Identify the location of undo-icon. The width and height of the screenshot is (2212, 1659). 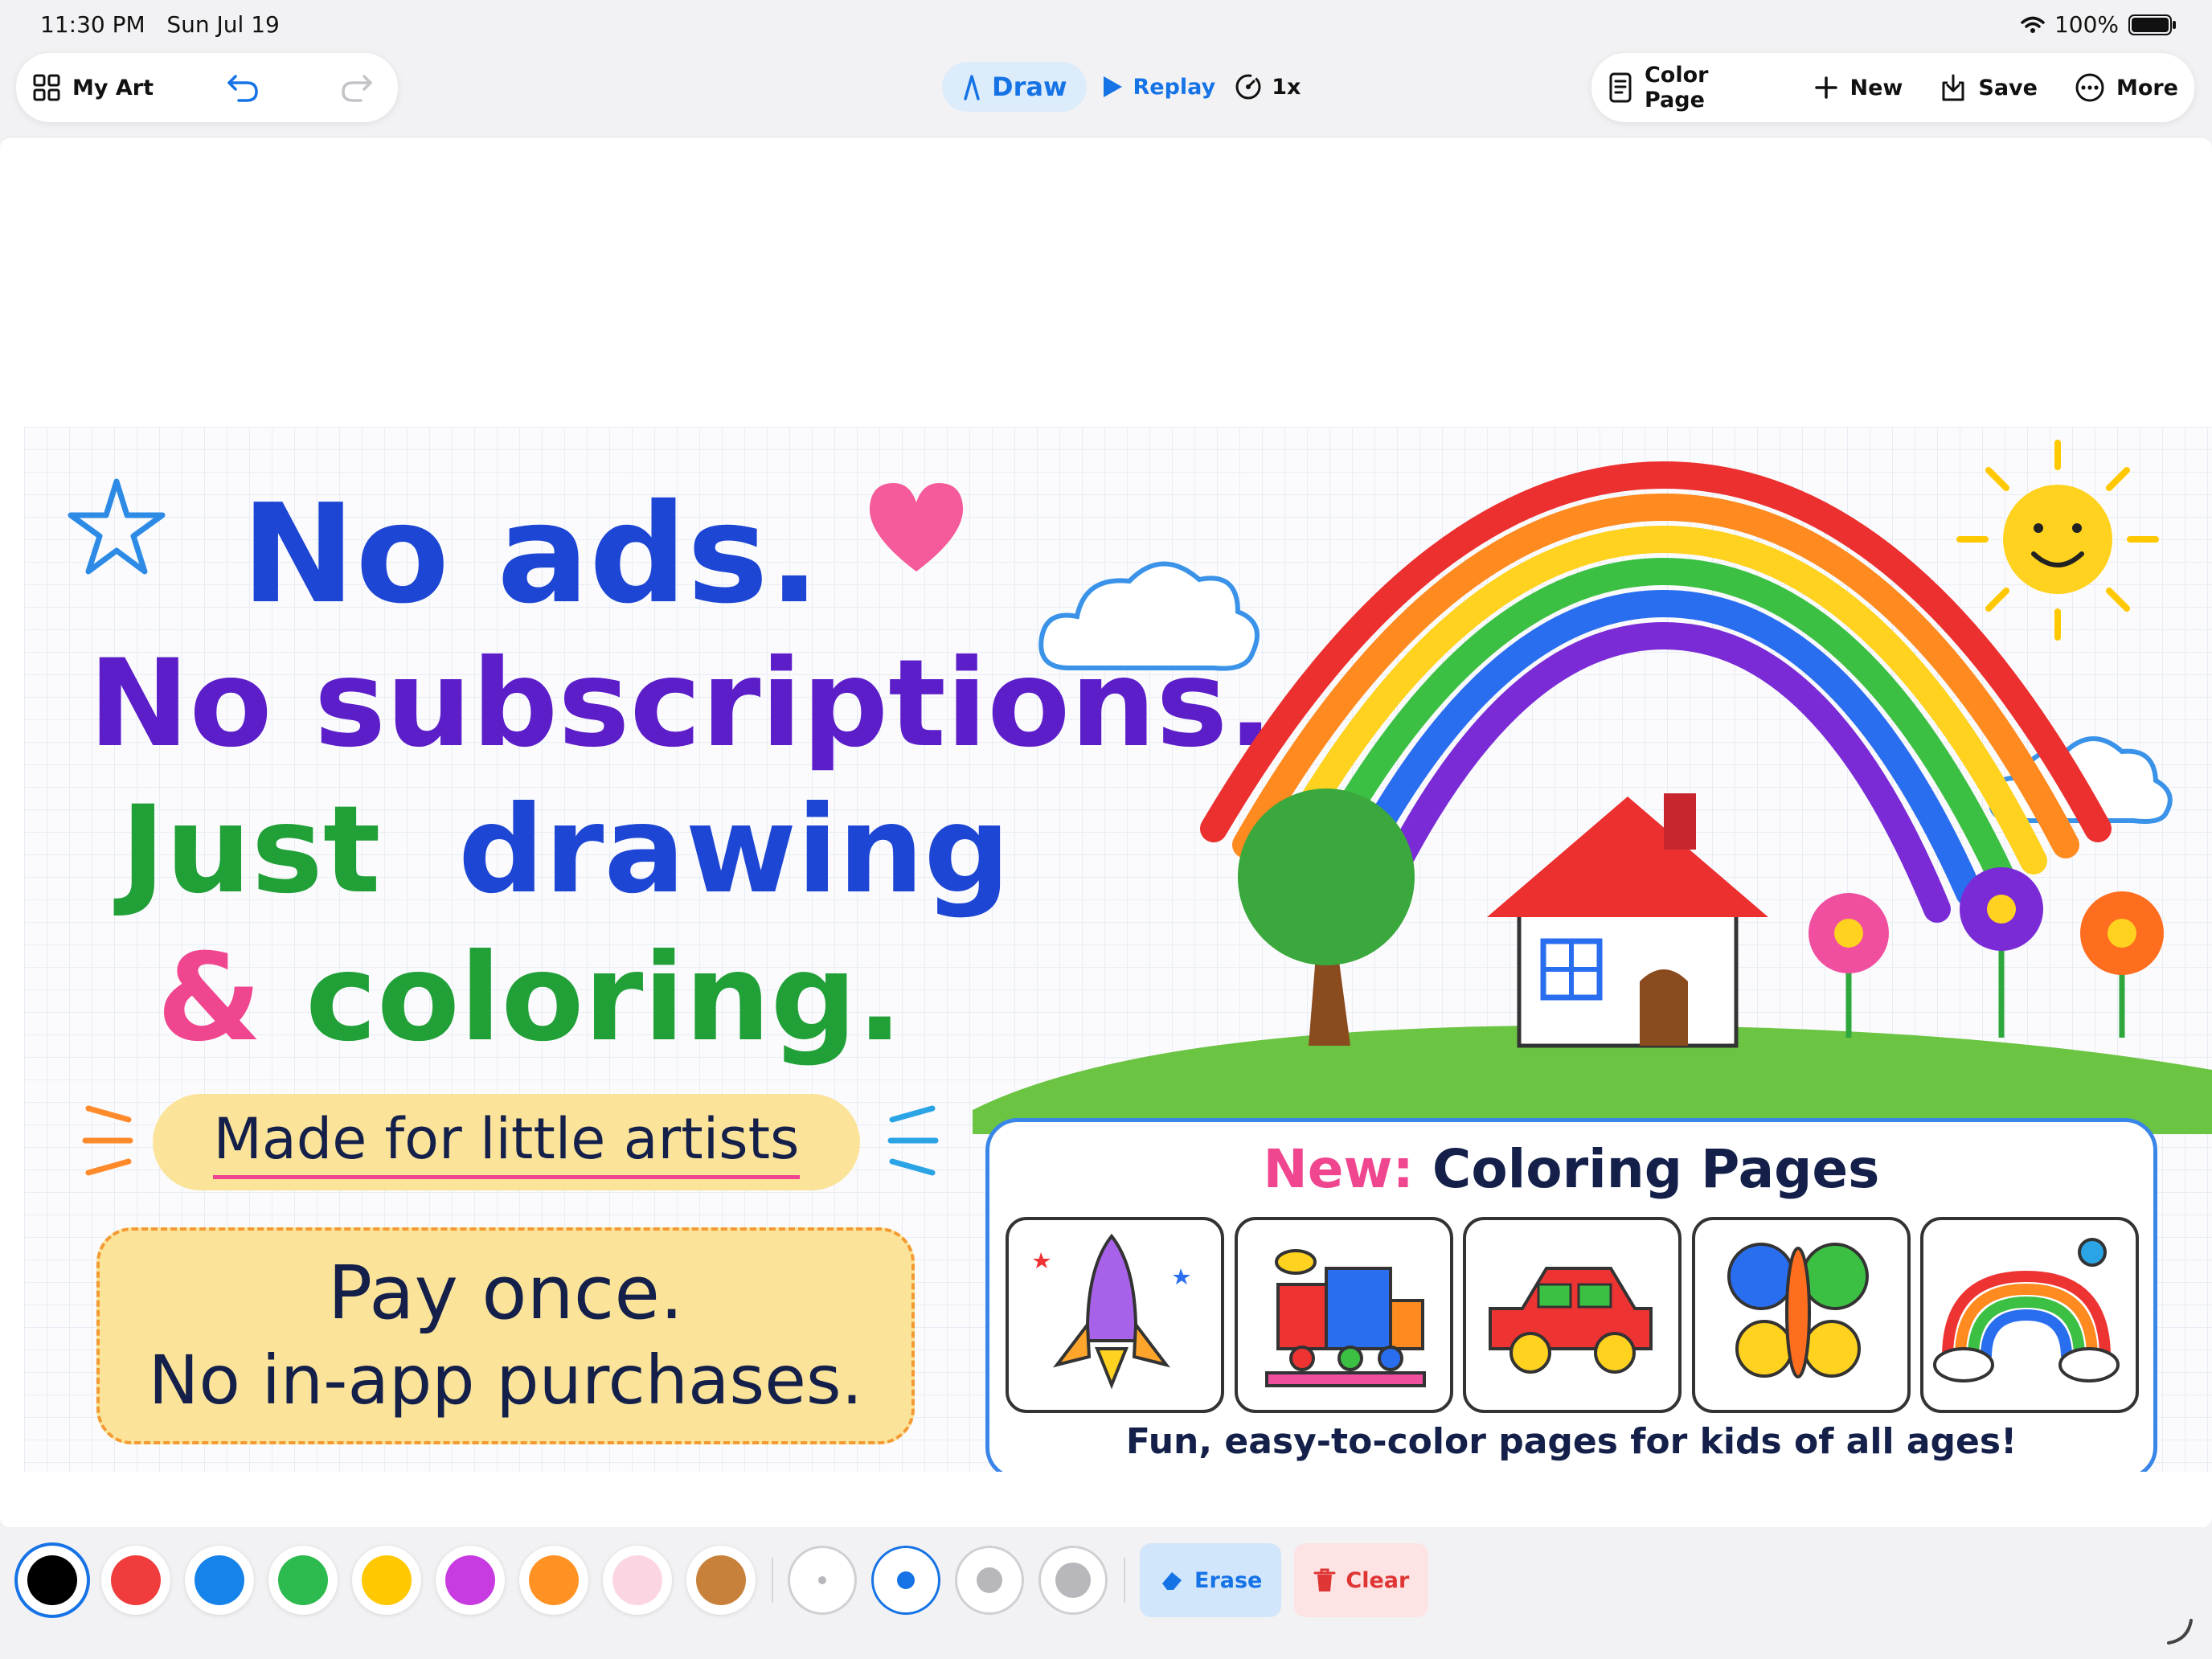
(243, 88).